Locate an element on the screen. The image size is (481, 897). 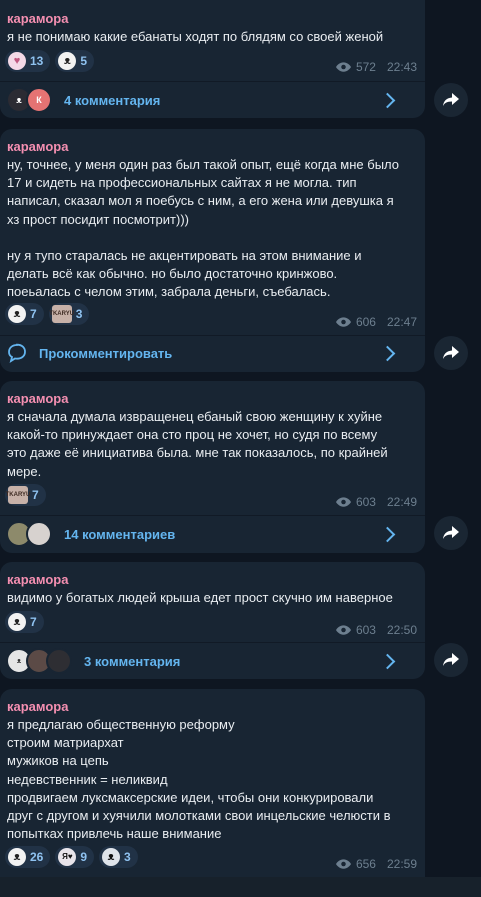
post-meta: 606 22:47 is located at coordinates (376, 322).